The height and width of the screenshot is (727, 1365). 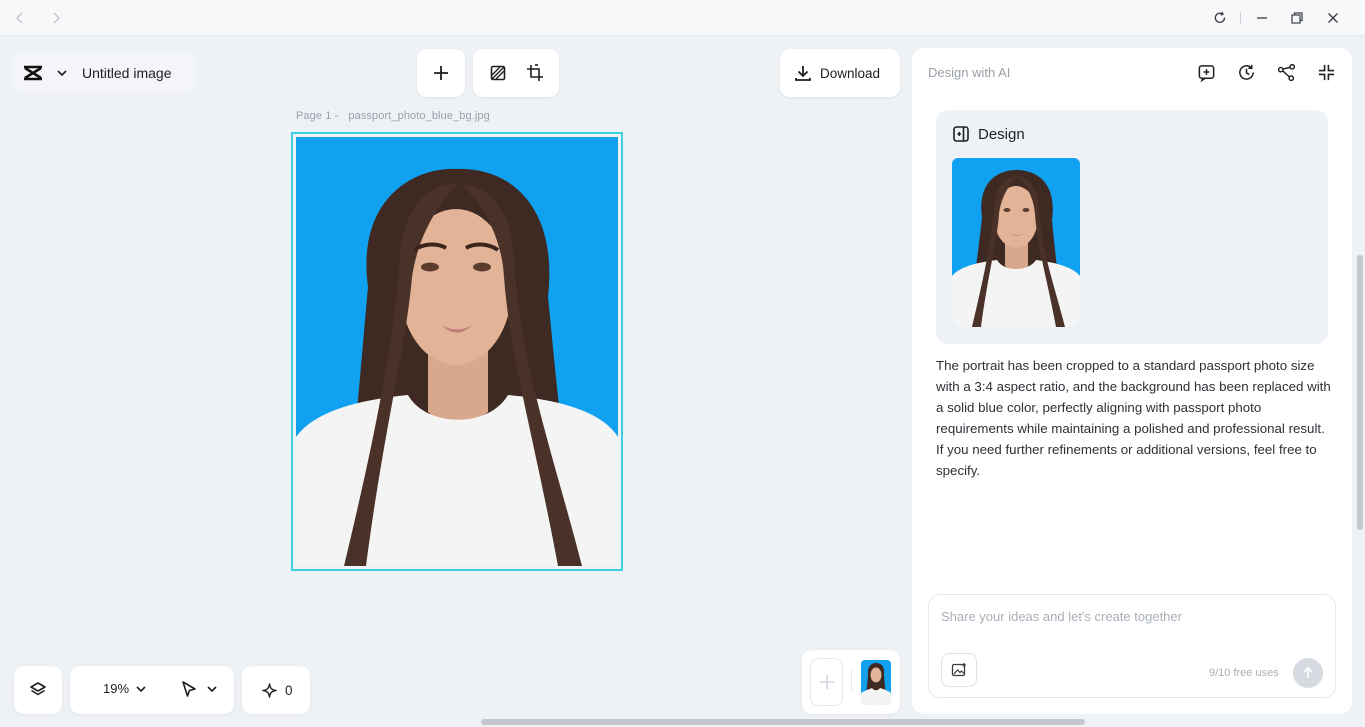 I want to click on share-button, so click(x=1286, y=72).